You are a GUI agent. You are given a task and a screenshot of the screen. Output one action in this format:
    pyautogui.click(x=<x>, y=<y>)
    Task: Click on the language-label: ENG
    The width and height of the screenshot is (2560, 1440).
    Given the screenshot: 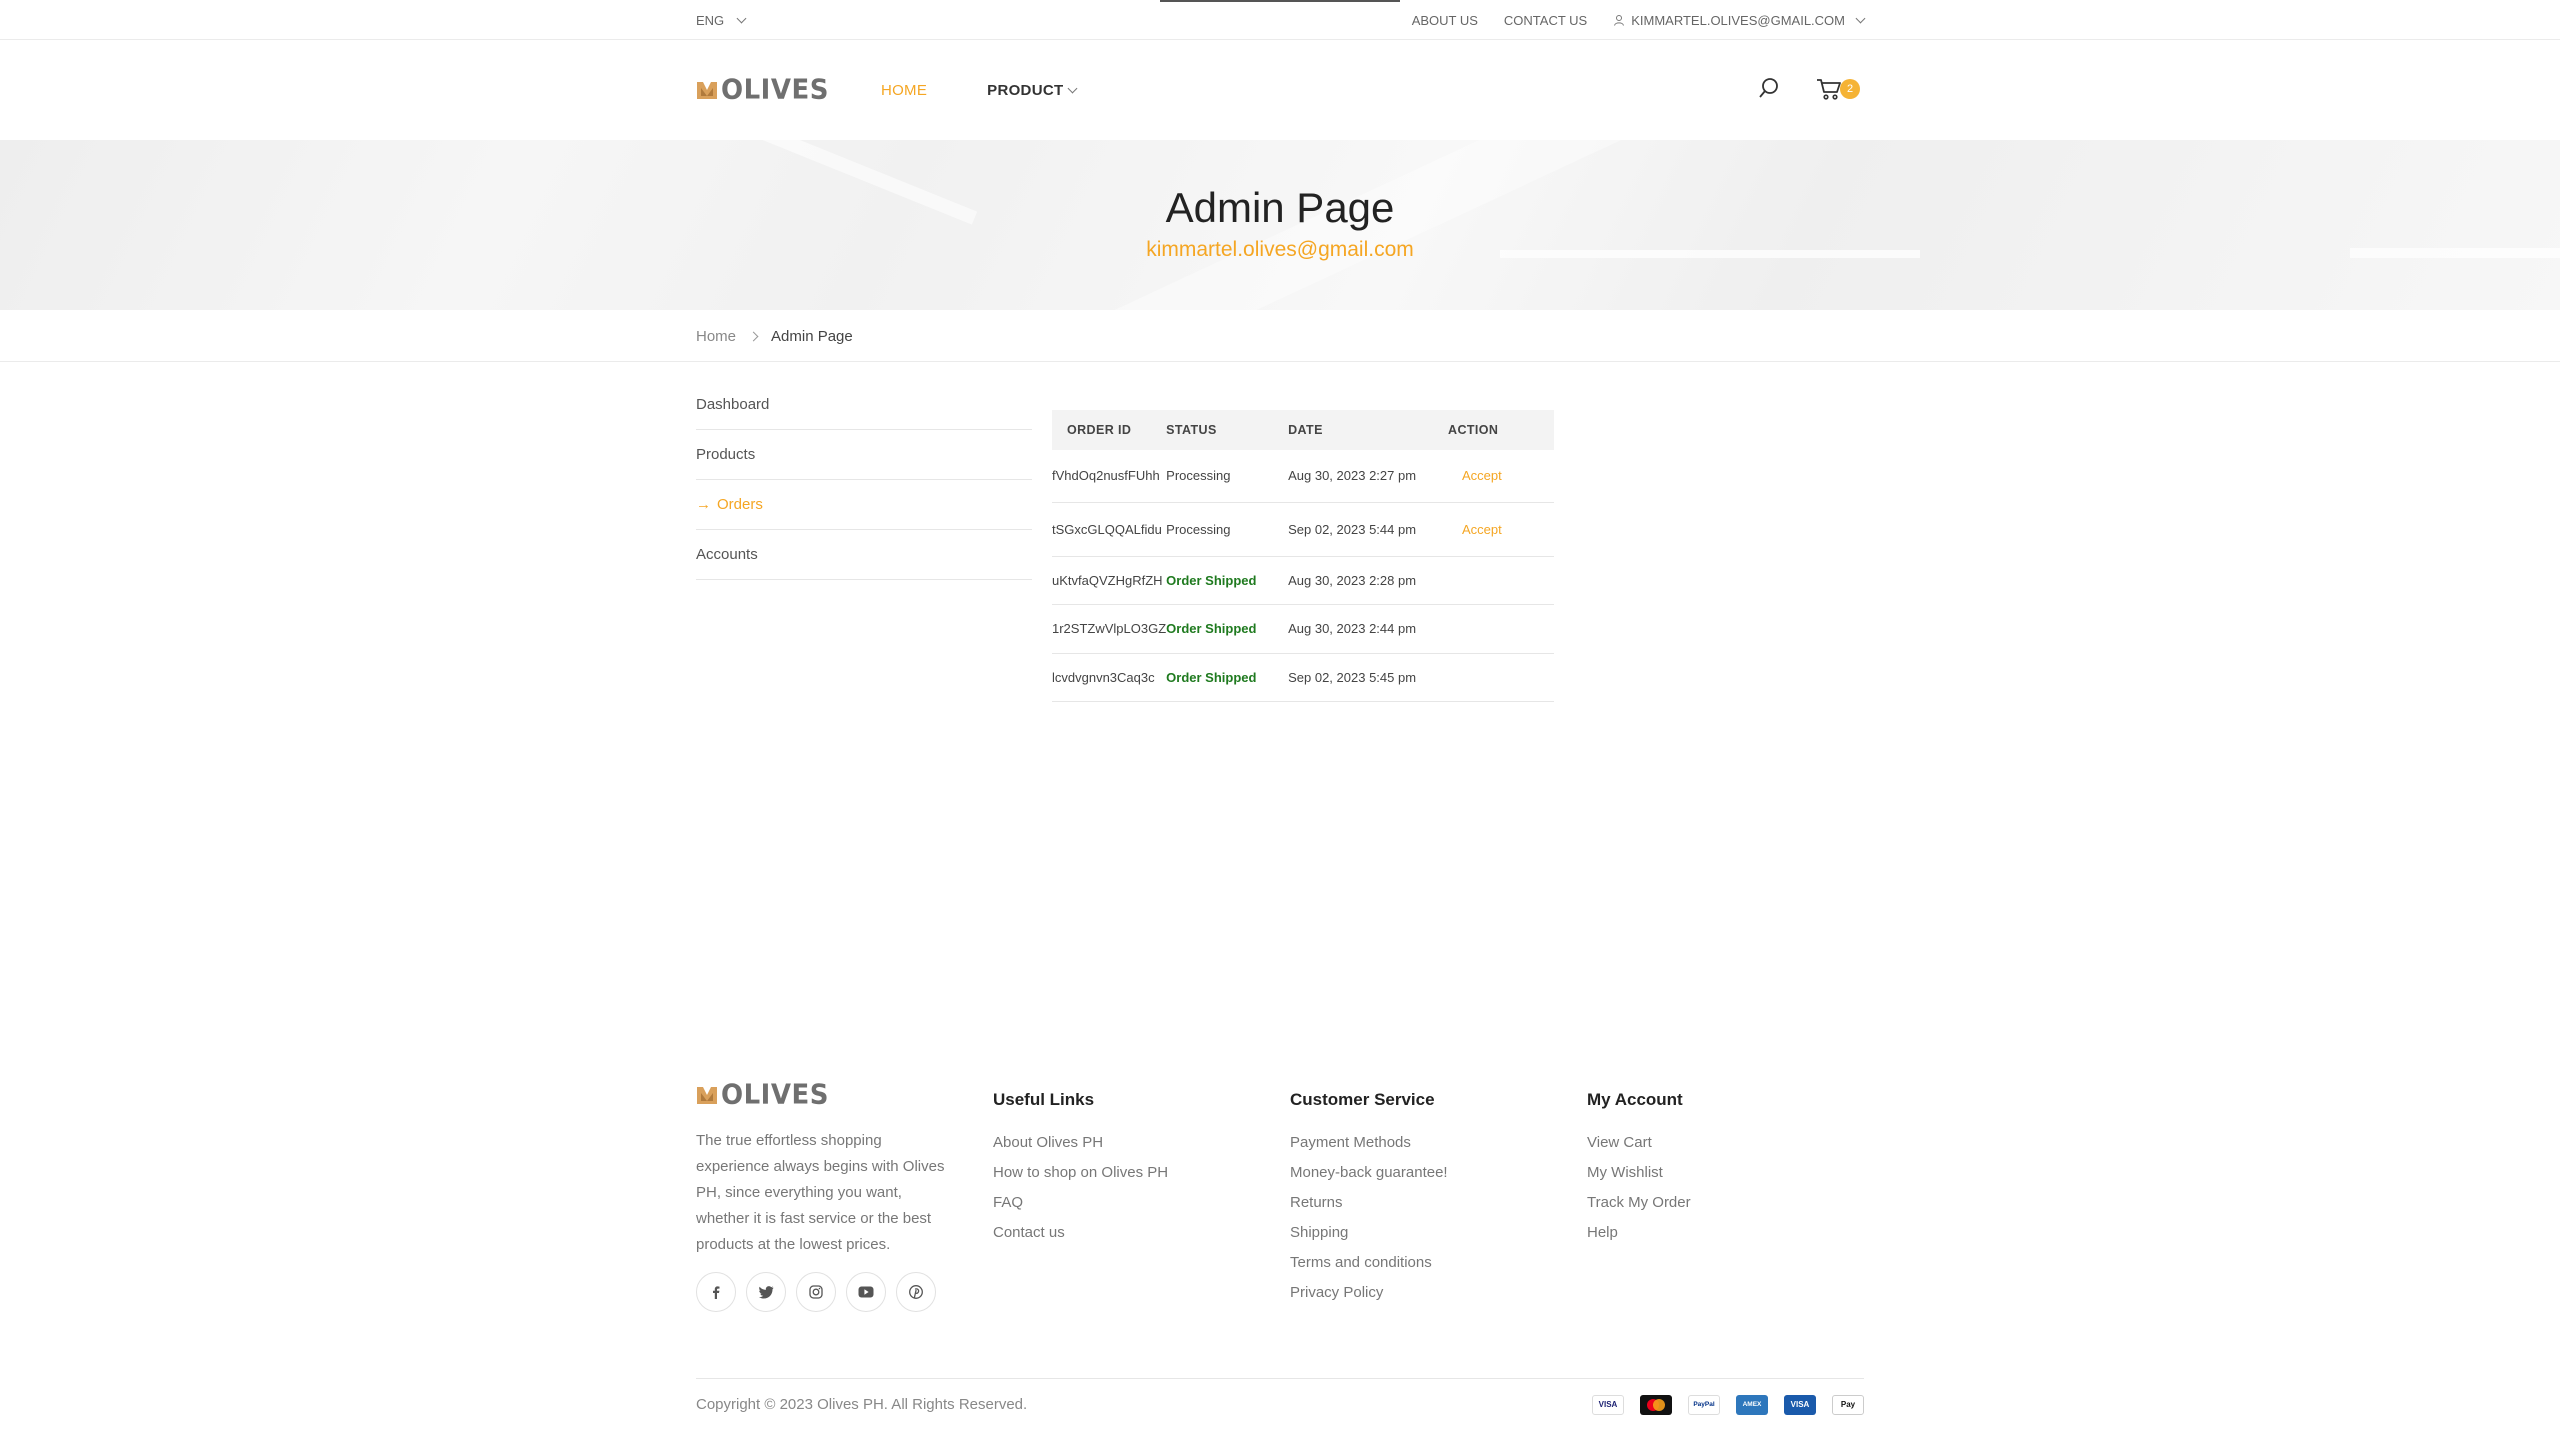 What is the action you would take?
    pyautogui.click(x=710, y=20)
    